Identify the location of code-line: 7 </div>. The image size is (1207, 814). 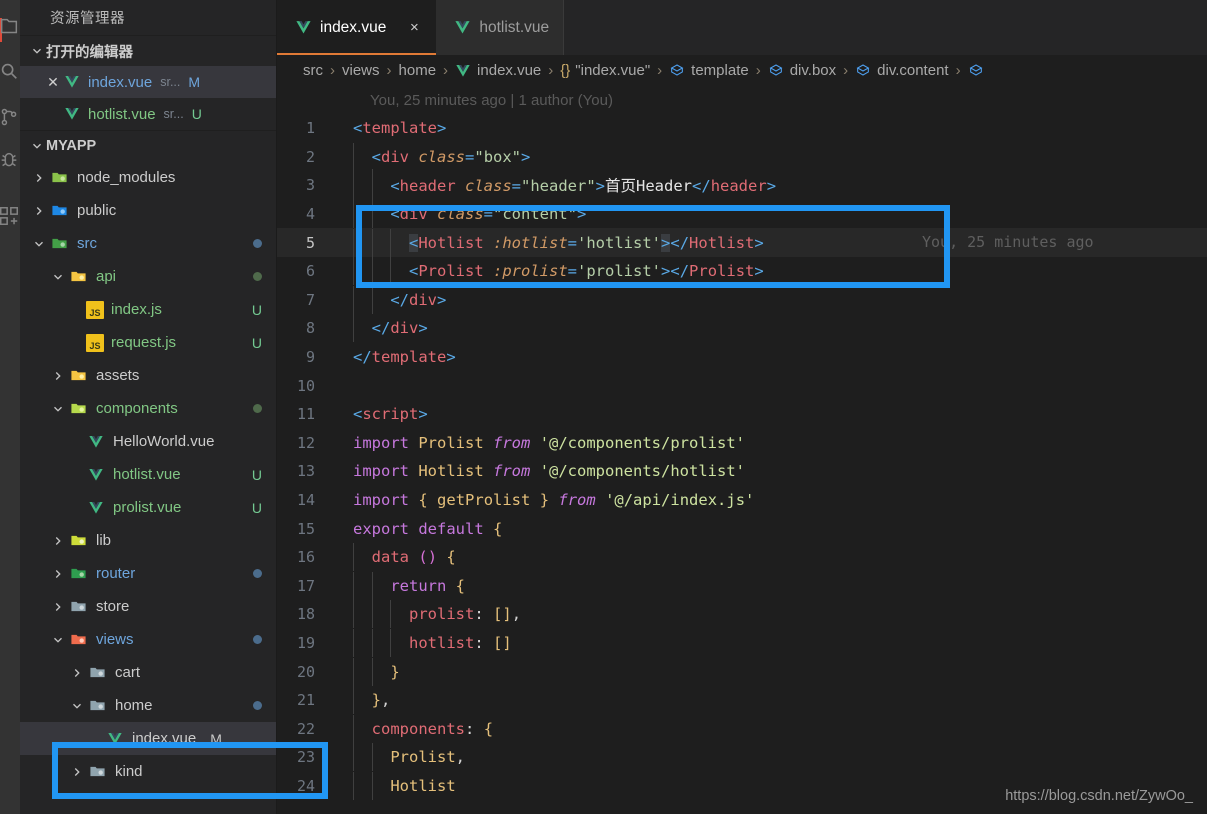
(742, 300).